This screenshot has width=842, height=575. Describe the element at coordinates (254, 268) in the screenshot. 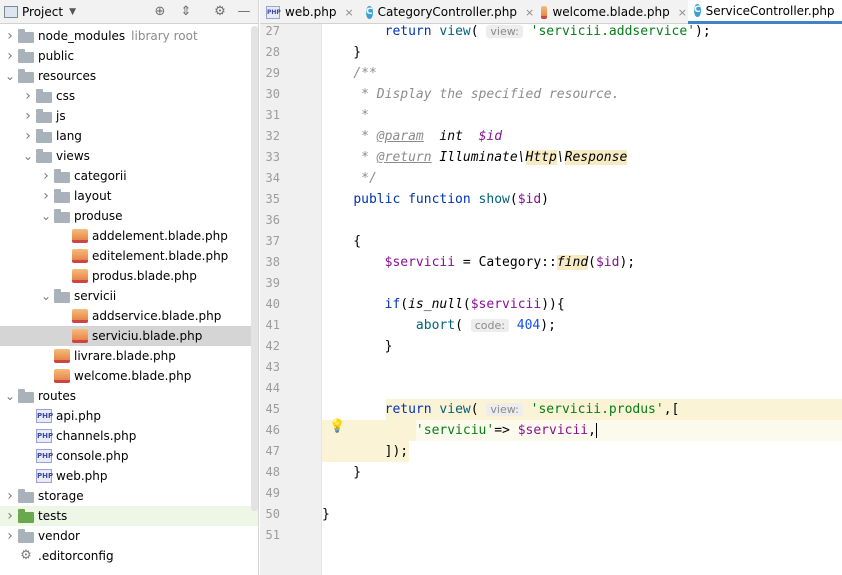

I see `project-tree-scrollbar` at that location.